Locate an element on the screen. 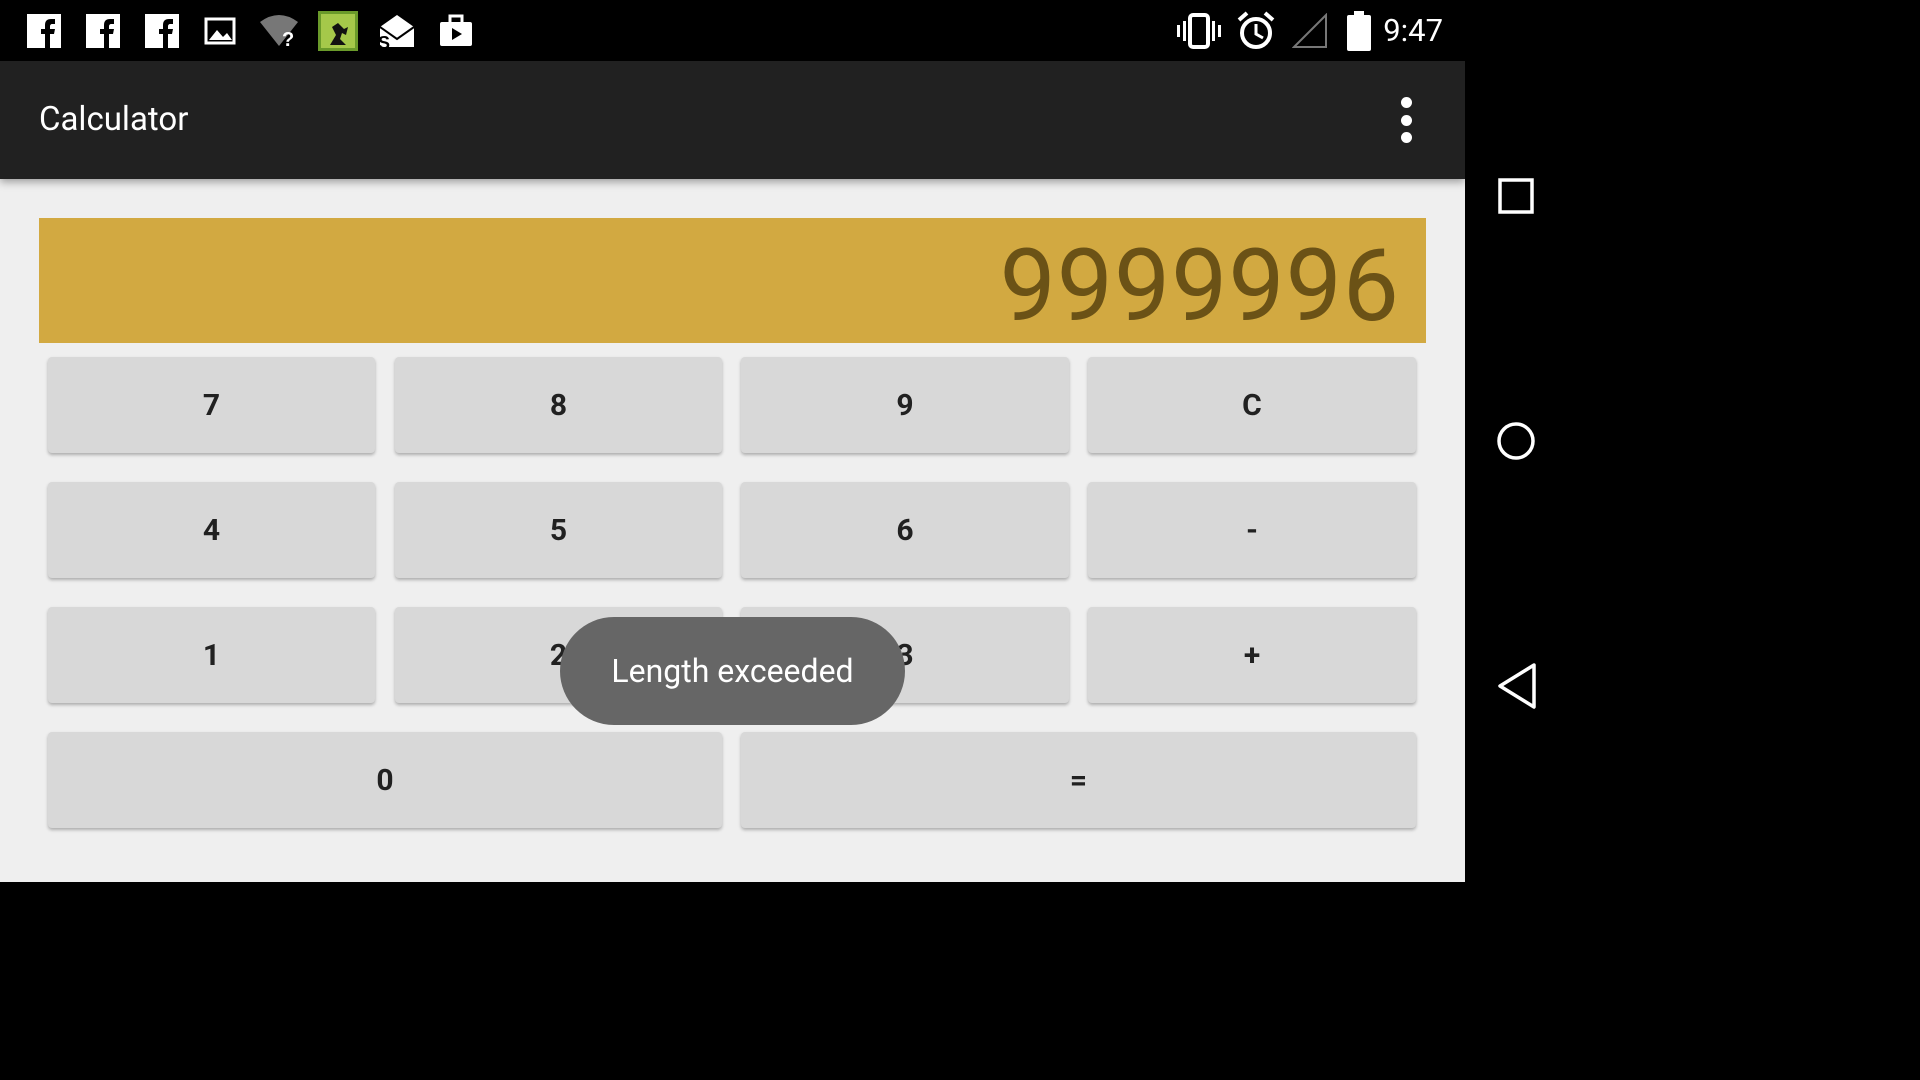 The width and height of the screenshot is (1920, 1080). back-icon is located at coordinates (1517, 686).